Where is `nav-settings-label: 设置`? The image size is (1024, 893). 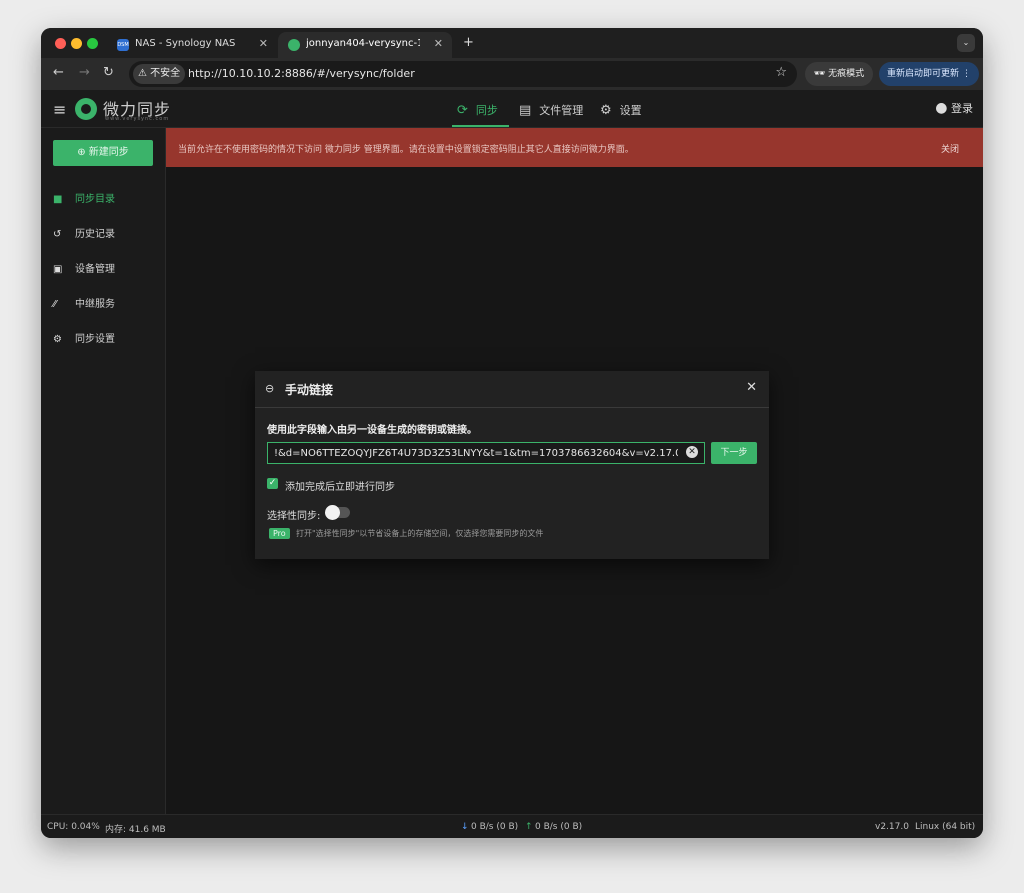 nav-settings-label: 设置 is located at coordinates (630, 110).